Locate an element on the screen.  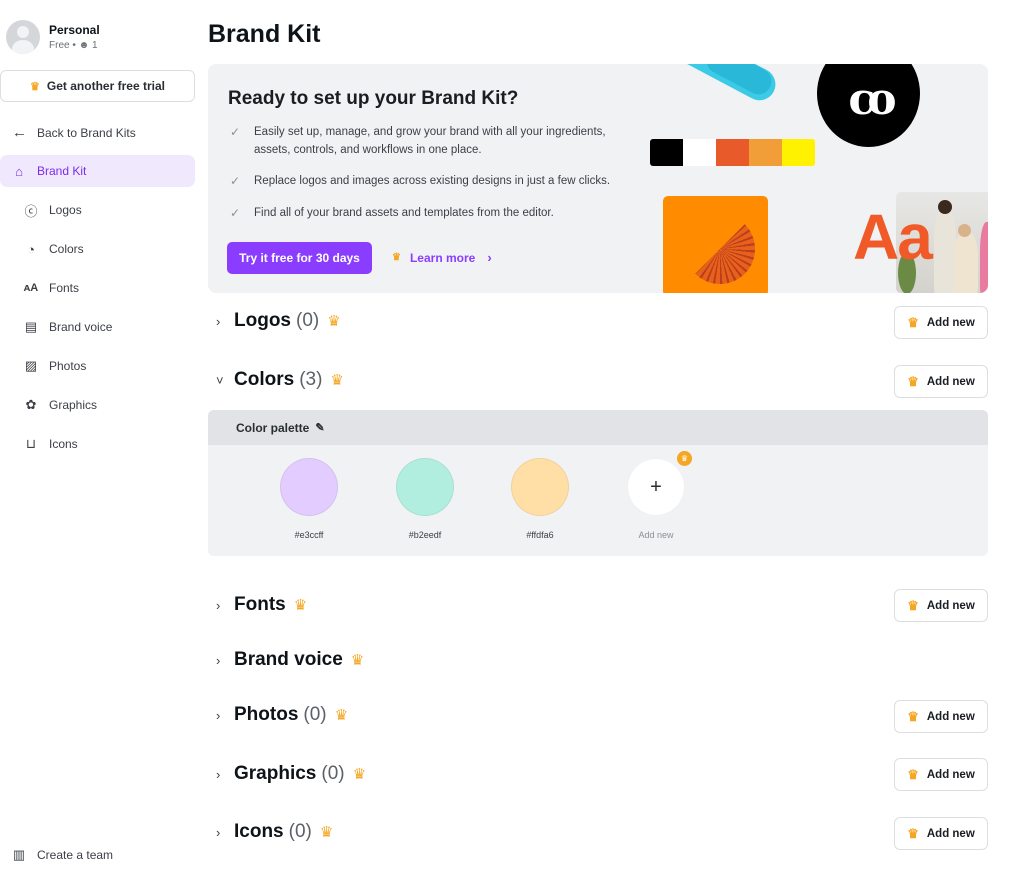
add-color-circle: + ♛ is located at coordinates (659, 483).